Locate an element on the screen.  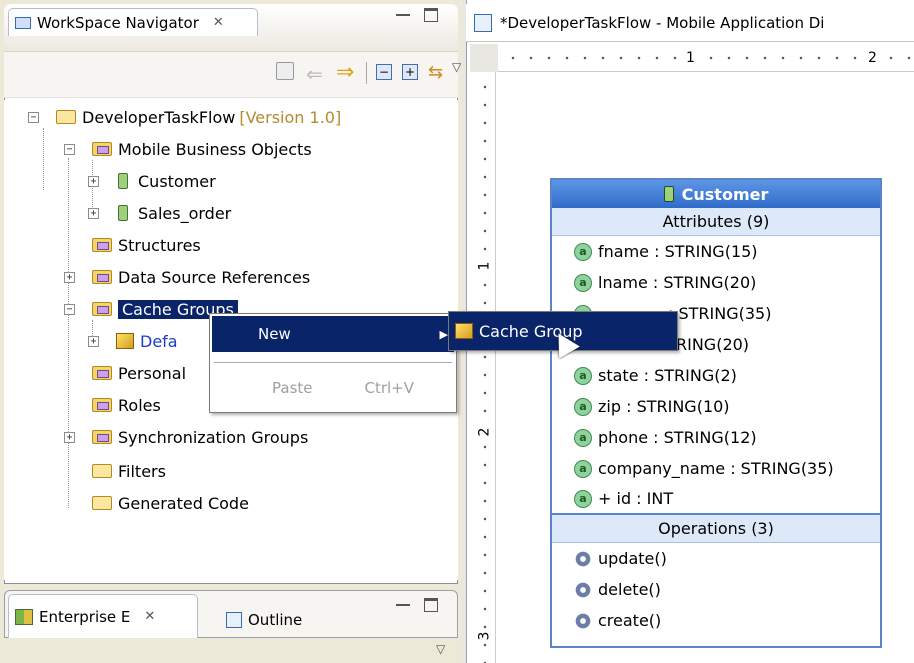
attribute-row: a phone : STRING(12) is located at coordinates (716, 437).